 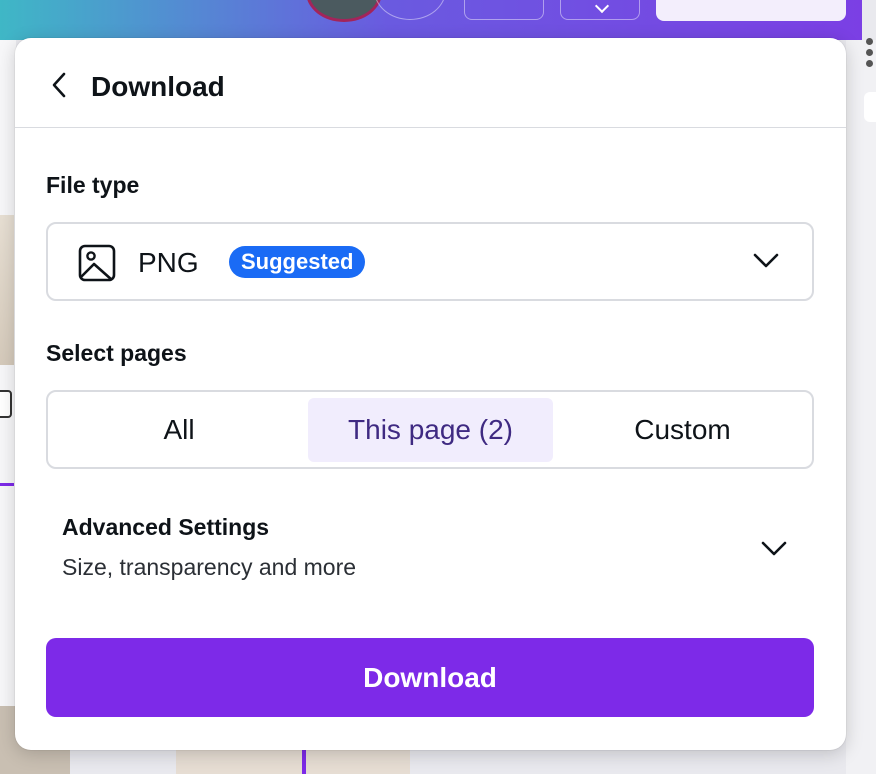 I want to click on panel-title: Download, so click(x=158, y=86).